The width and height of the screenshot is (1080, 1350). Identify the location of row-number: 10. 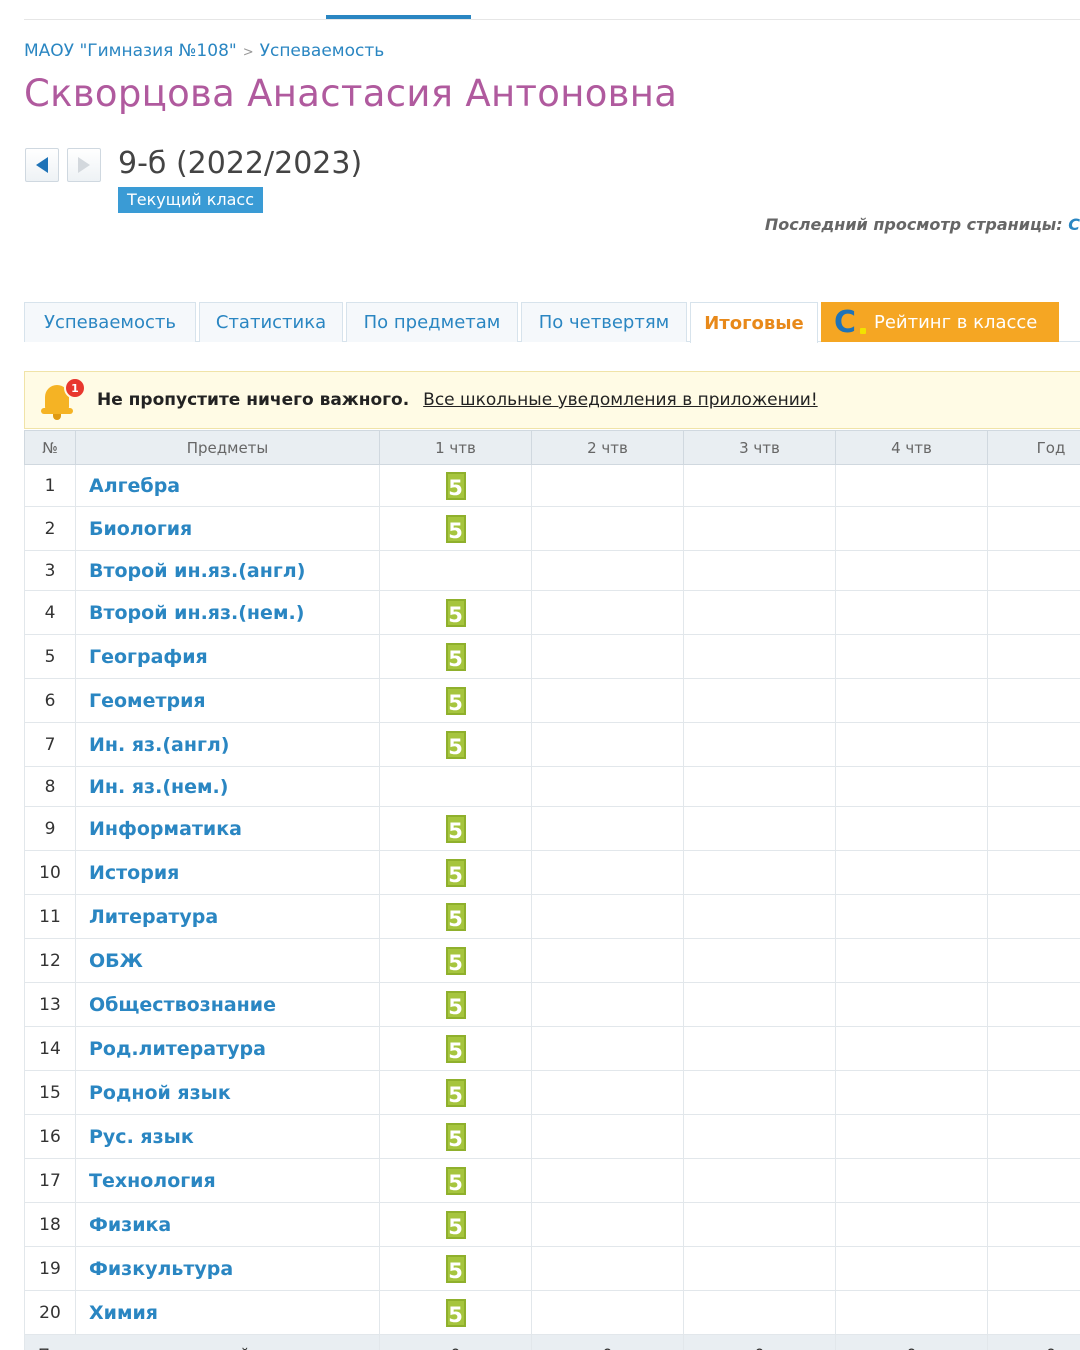
(50, 872).